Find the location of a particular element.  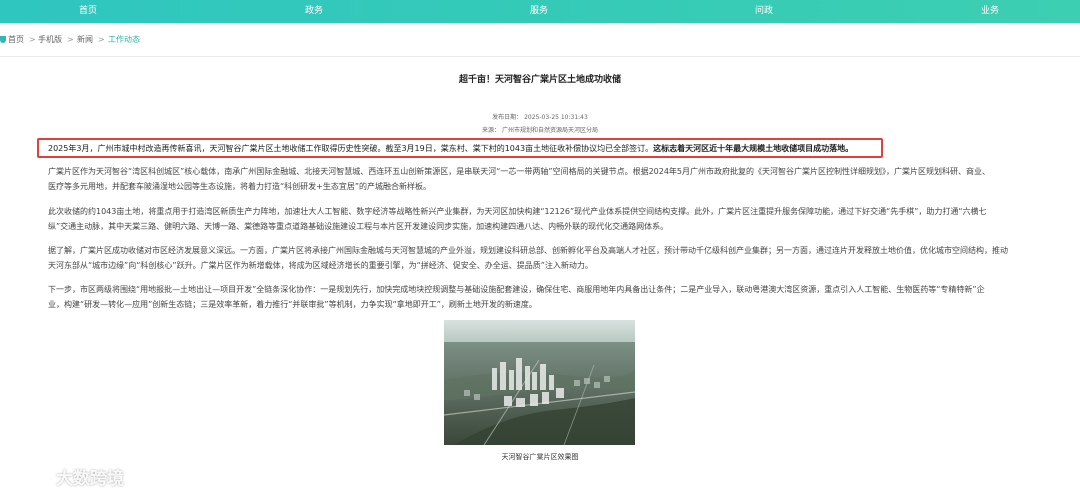

location-pin-icon is located at coordinates (3, 39).